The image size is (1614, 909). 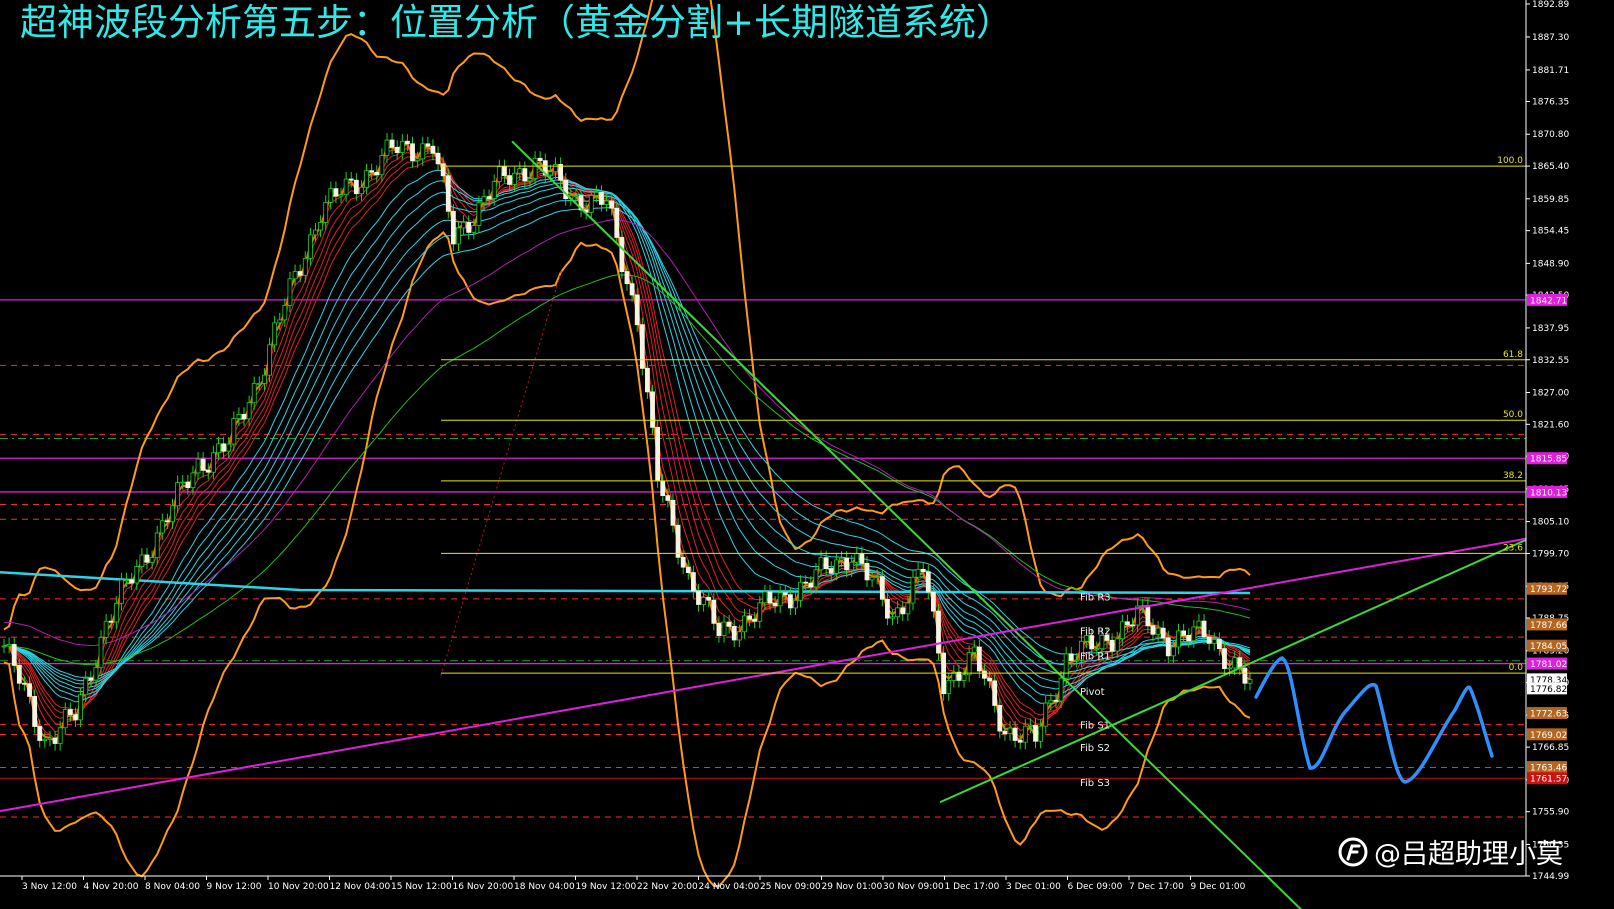 I want to click on fib-level-label: 0.0, so click(x=1516, y=668).